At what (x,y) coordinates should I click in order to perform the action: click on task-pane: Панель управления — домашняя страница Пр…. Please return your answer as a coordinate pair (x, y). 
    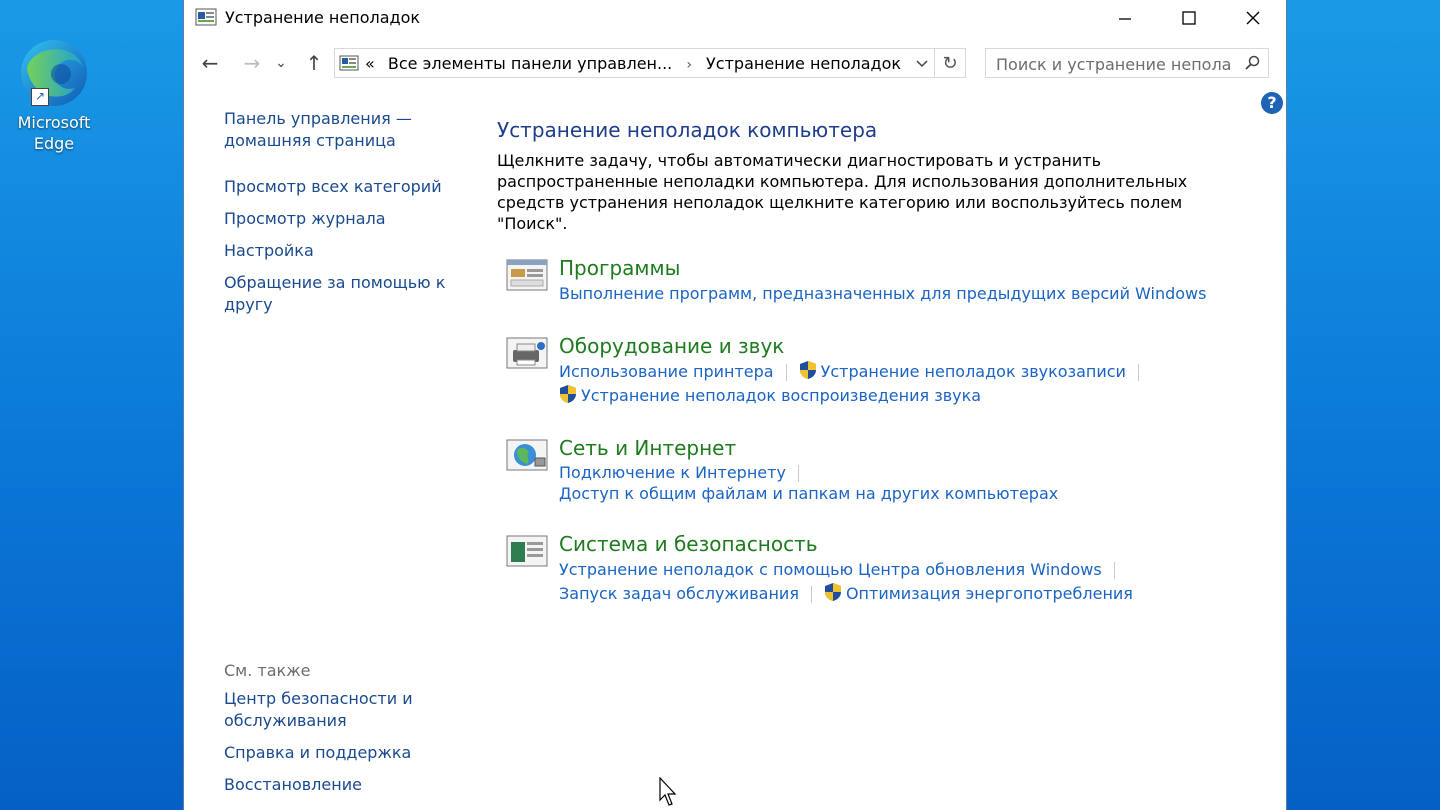
    Looking at the image, I should click on (344, 217).